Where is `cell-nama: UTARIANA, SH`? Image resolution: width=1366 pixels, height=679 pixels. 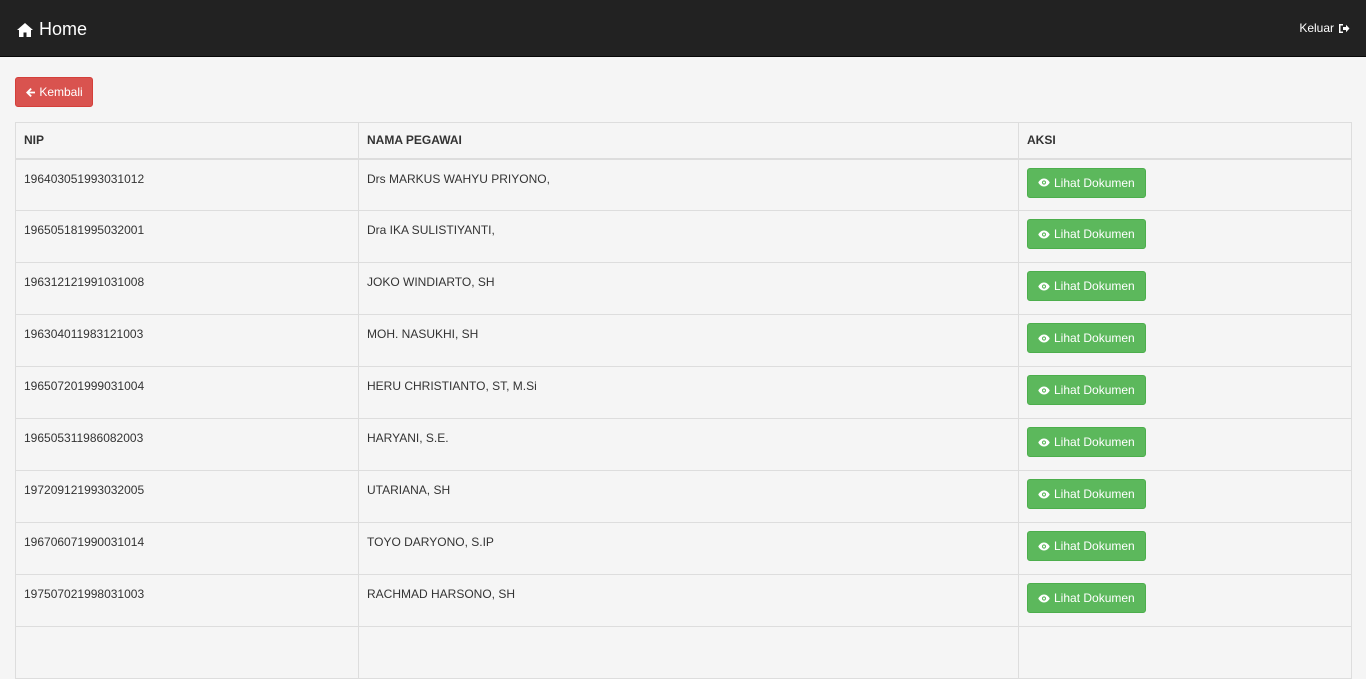 cell-nama: UTARIANA, SH is located at coordinates (688, 496).